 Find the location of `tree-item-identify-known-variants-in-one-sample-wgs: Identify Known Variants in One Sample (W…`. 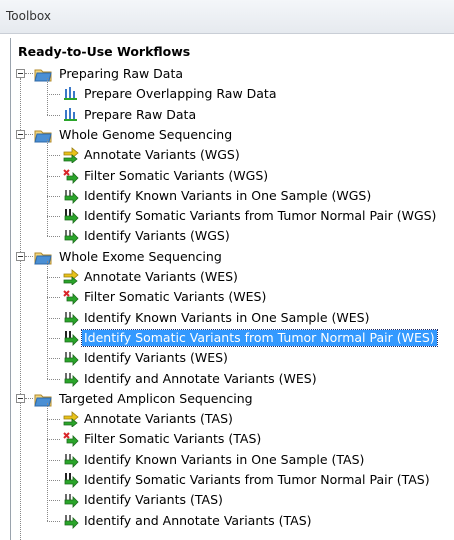

tree-item-identify-known-variants-in-one-sample-wgs: Identify Known Variants in One Sample (W… is located at coordinates (227, 196).